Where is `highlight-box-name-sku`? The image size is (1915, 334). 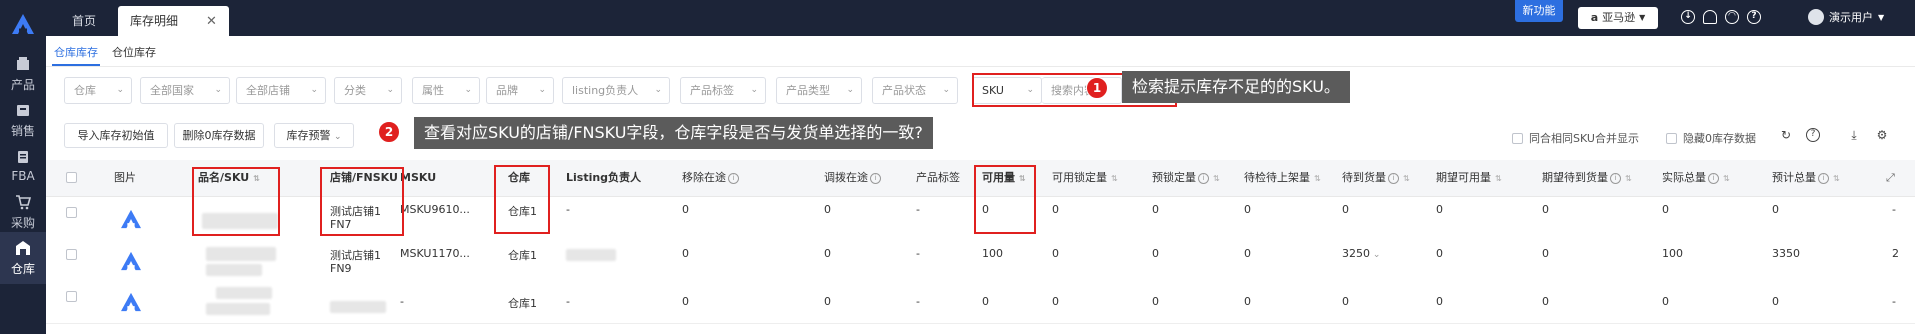
highlight-box-name-sku is located at coordinates (236, 201).